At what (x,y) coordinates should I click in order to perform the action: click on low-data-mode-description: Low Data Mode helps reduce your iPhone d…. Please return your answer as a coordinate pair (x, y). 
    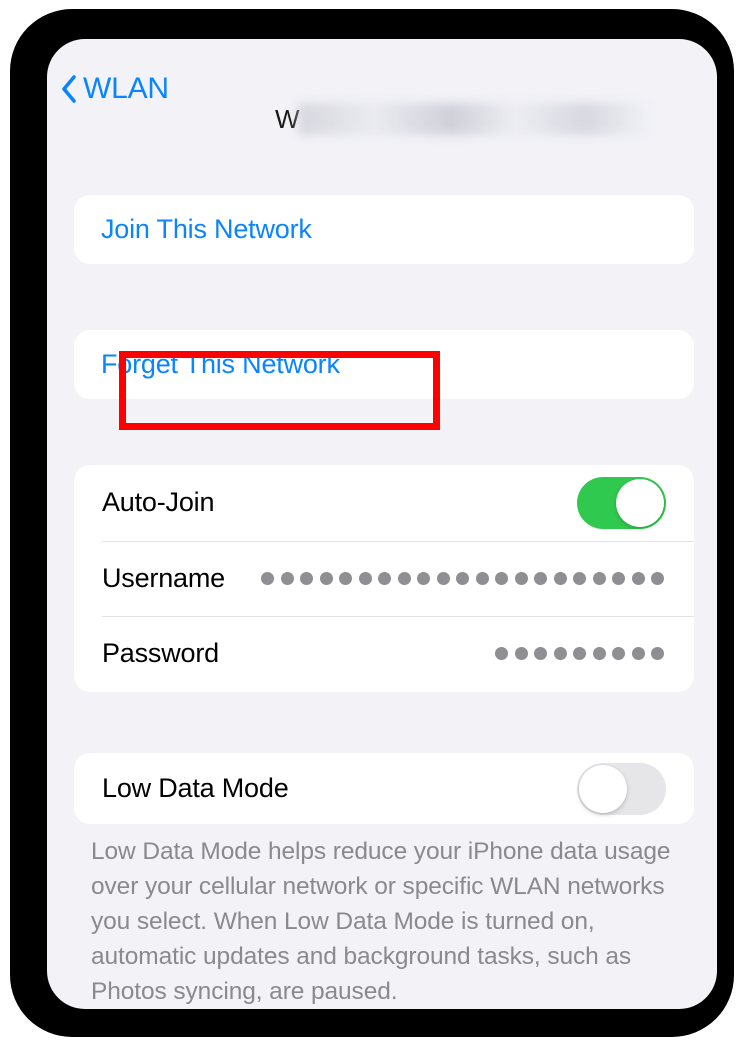
    Looking at the image, I should click on (381, 921).